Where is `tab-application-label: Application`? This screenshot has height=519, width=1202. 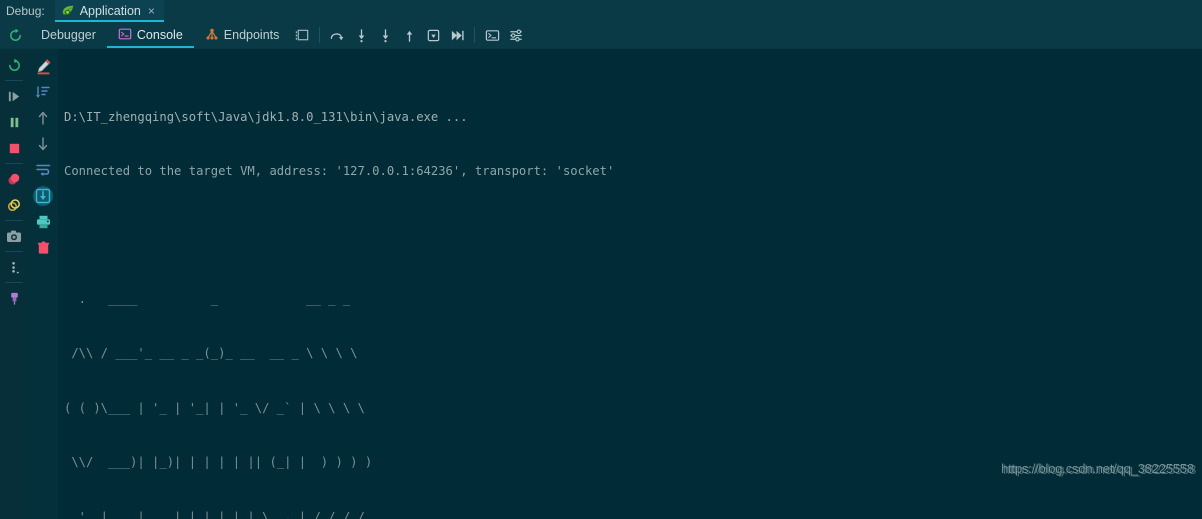 tab-application-label: Application is located at coordinates (110, 11).